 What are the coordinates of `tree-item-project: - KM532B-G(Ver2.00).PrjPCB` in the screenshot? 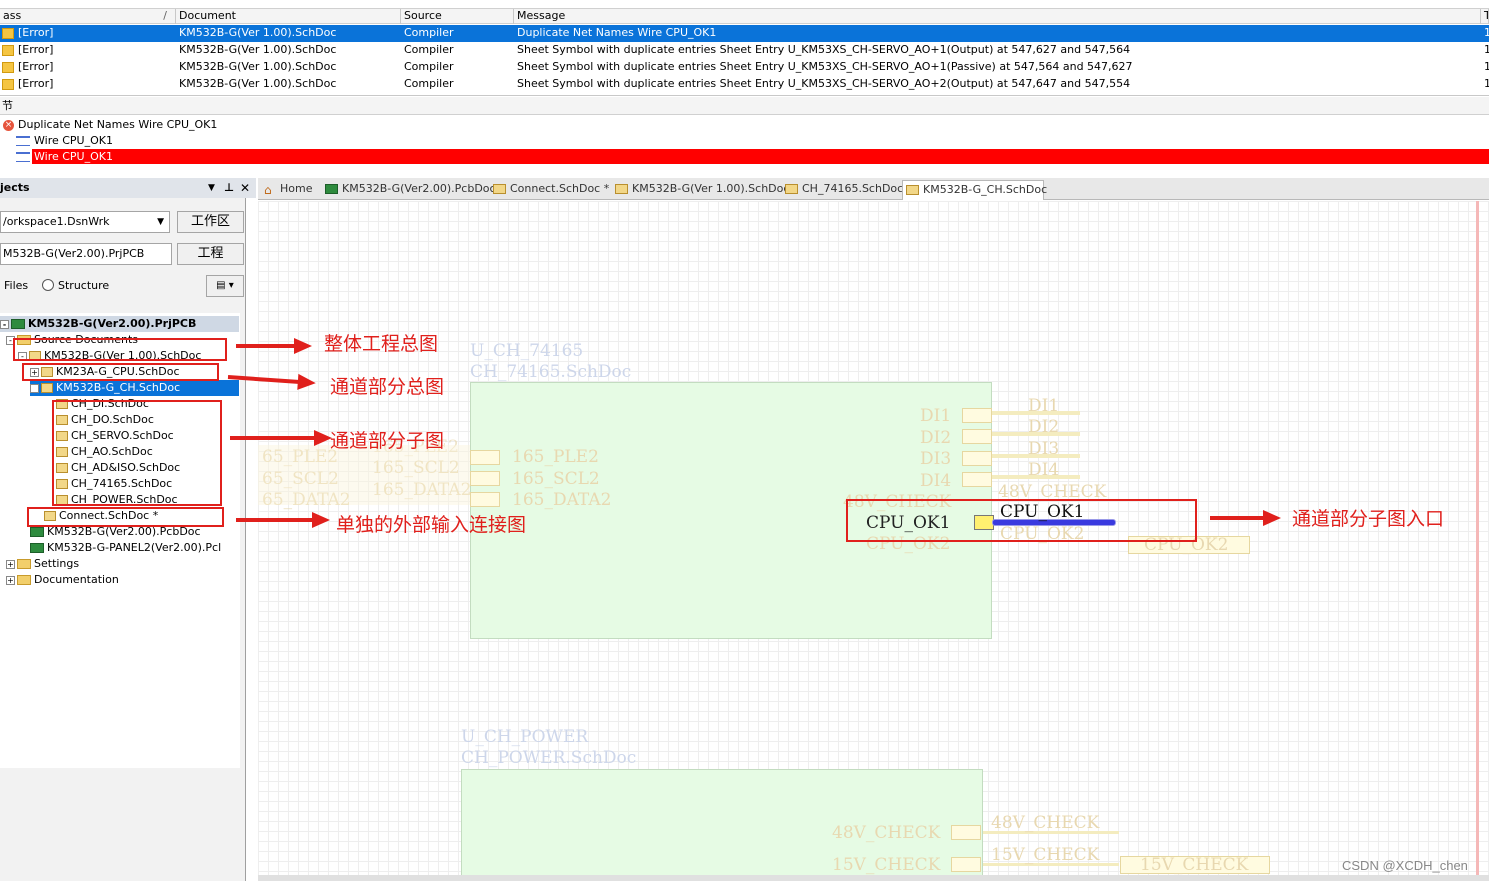 It's located at (119, 324).